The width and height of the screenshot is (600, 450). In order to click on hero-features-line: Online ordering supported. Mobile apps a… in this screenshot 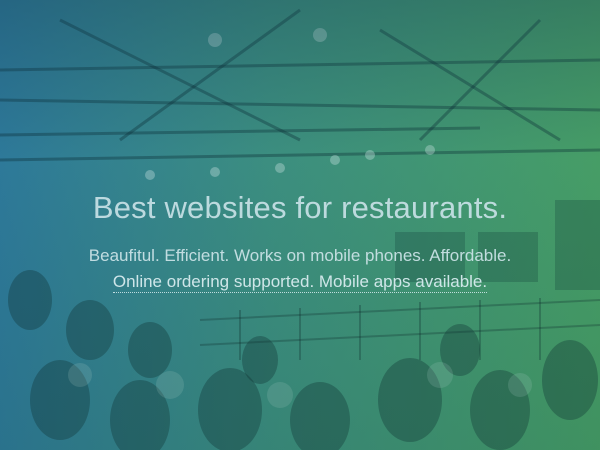, I will do `click(300, 282)`.